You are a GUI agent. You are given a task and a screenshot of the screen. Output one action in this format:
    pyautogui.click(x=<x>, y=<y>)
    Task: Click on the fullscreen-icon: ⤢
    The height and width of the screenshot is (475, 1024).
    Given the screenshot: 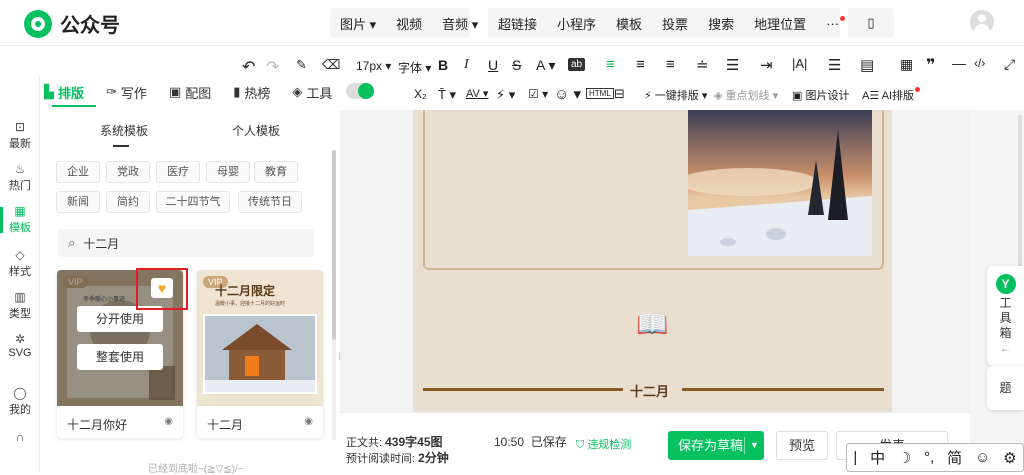 What is the action you would take?
    pyautogui.click(x=1009, y=64)
    